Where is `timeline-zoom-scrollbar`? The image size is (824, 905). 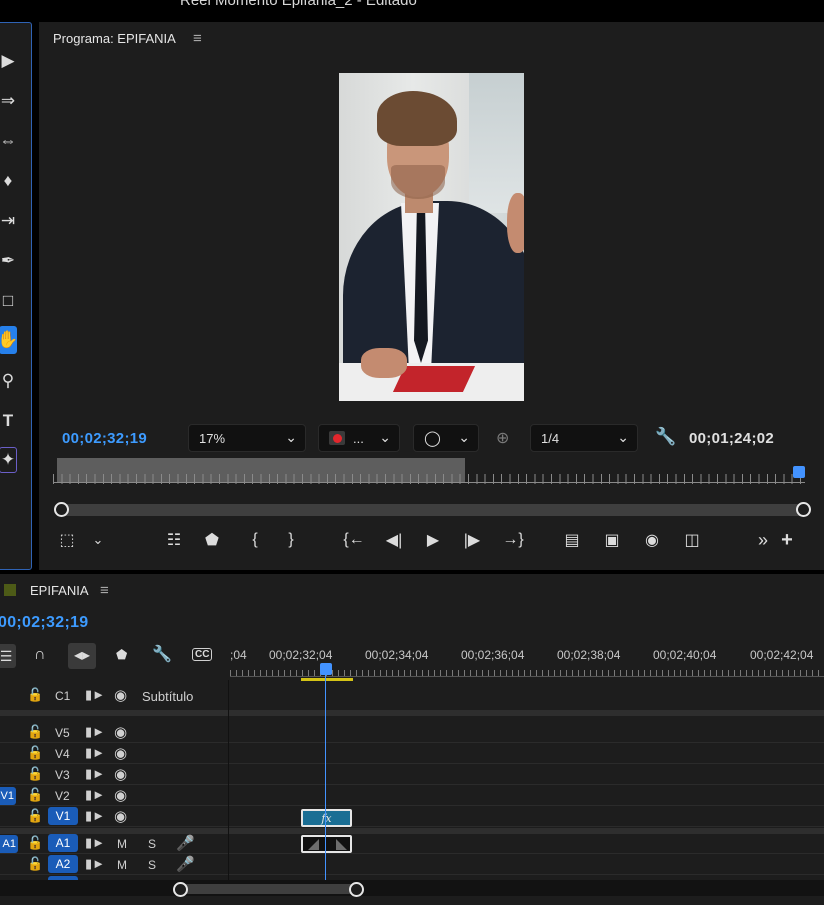
timeline-zoom-scrollbar is located at coordinates (268, 889).